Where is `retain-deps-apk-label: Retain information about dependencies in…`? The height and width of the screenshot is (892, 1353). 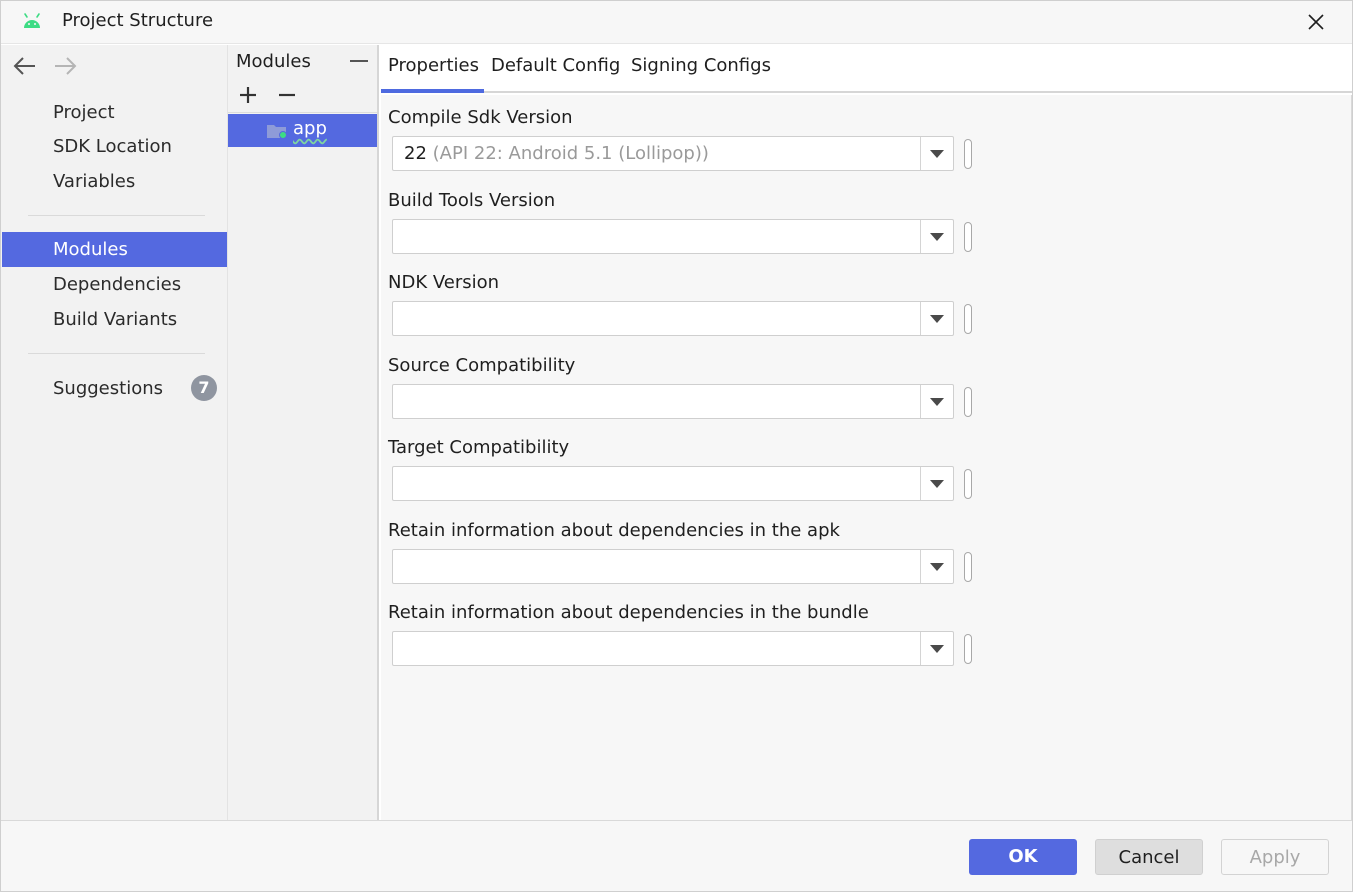
retain-deps-apk-label: Retain information about dependencies in… is located at coordinates (614, 530).